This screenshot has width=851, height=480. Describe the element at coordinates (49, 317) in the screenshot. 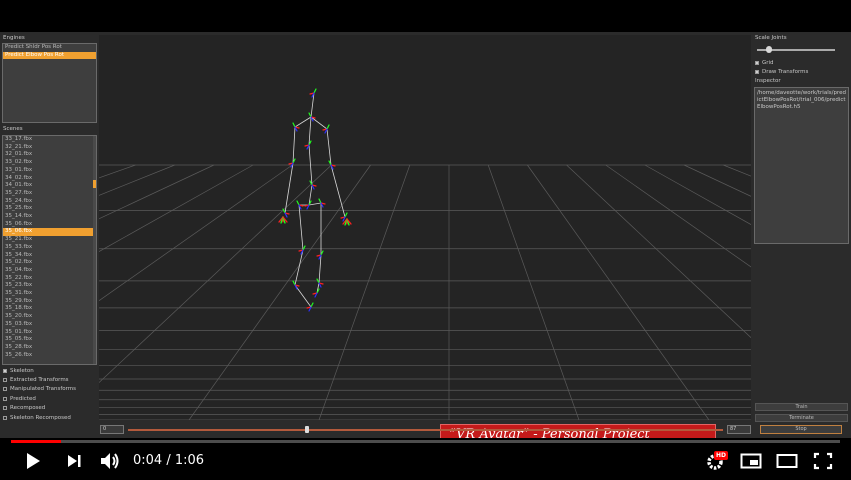

I see `scene-list-item: 35_20.fbx` at that location.